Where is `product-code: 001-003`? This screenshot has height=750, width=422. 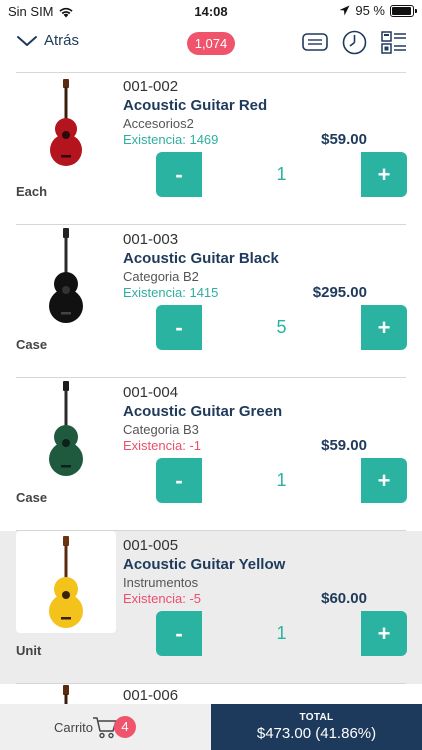 product-code: 001-003 is located at coordinates (151, 239).